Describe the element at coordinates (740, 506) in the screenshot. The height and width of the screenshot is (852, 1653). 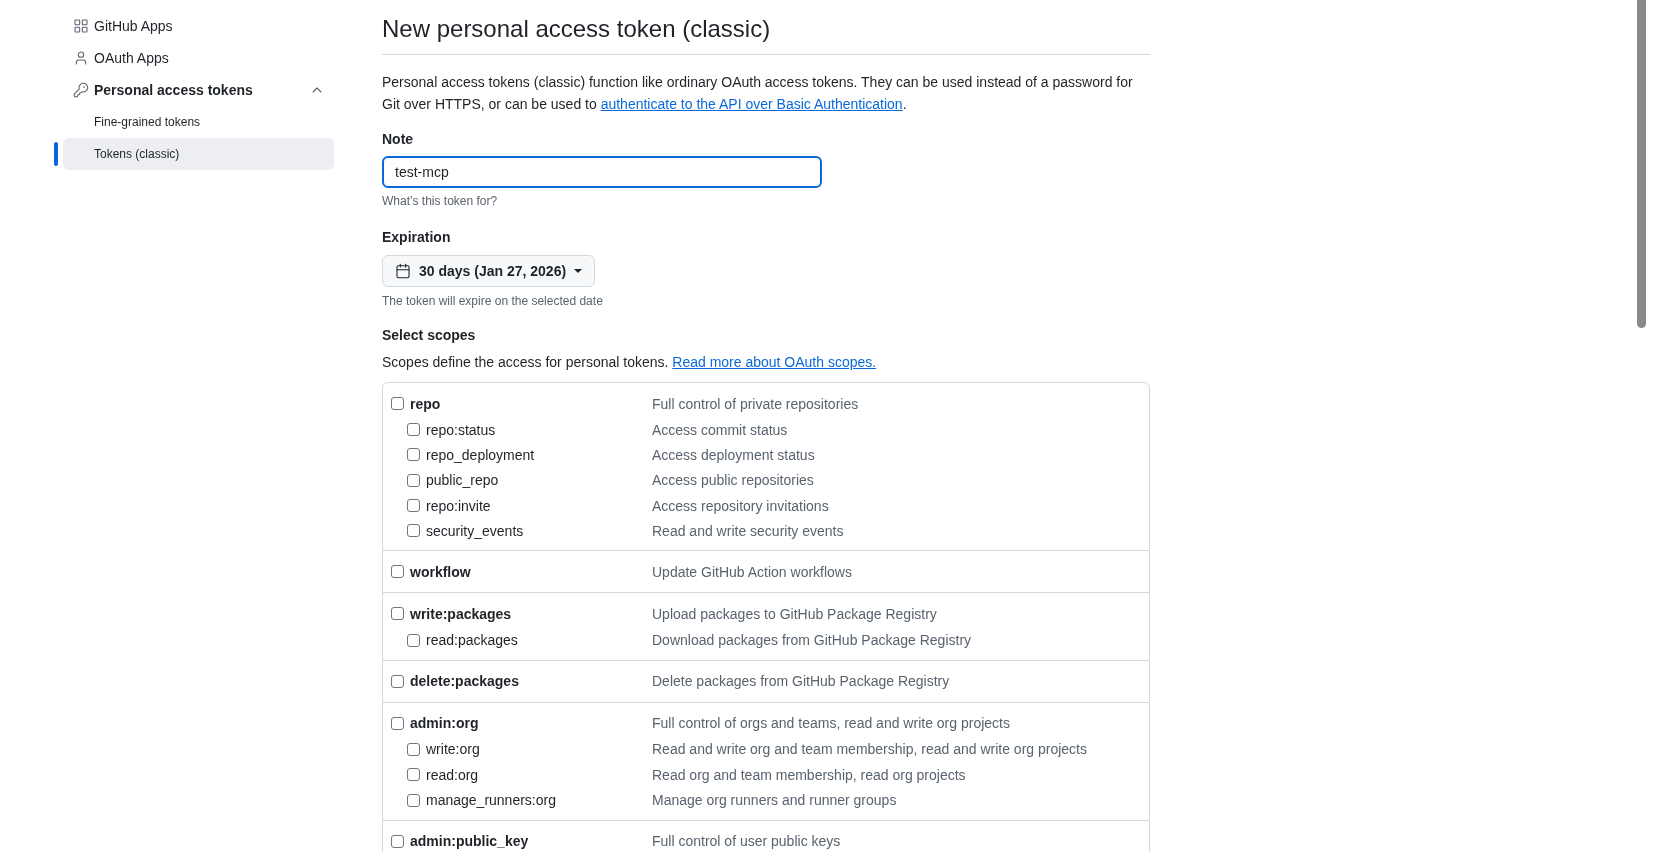
I see `scope-description: Access repository invitations` at that location.